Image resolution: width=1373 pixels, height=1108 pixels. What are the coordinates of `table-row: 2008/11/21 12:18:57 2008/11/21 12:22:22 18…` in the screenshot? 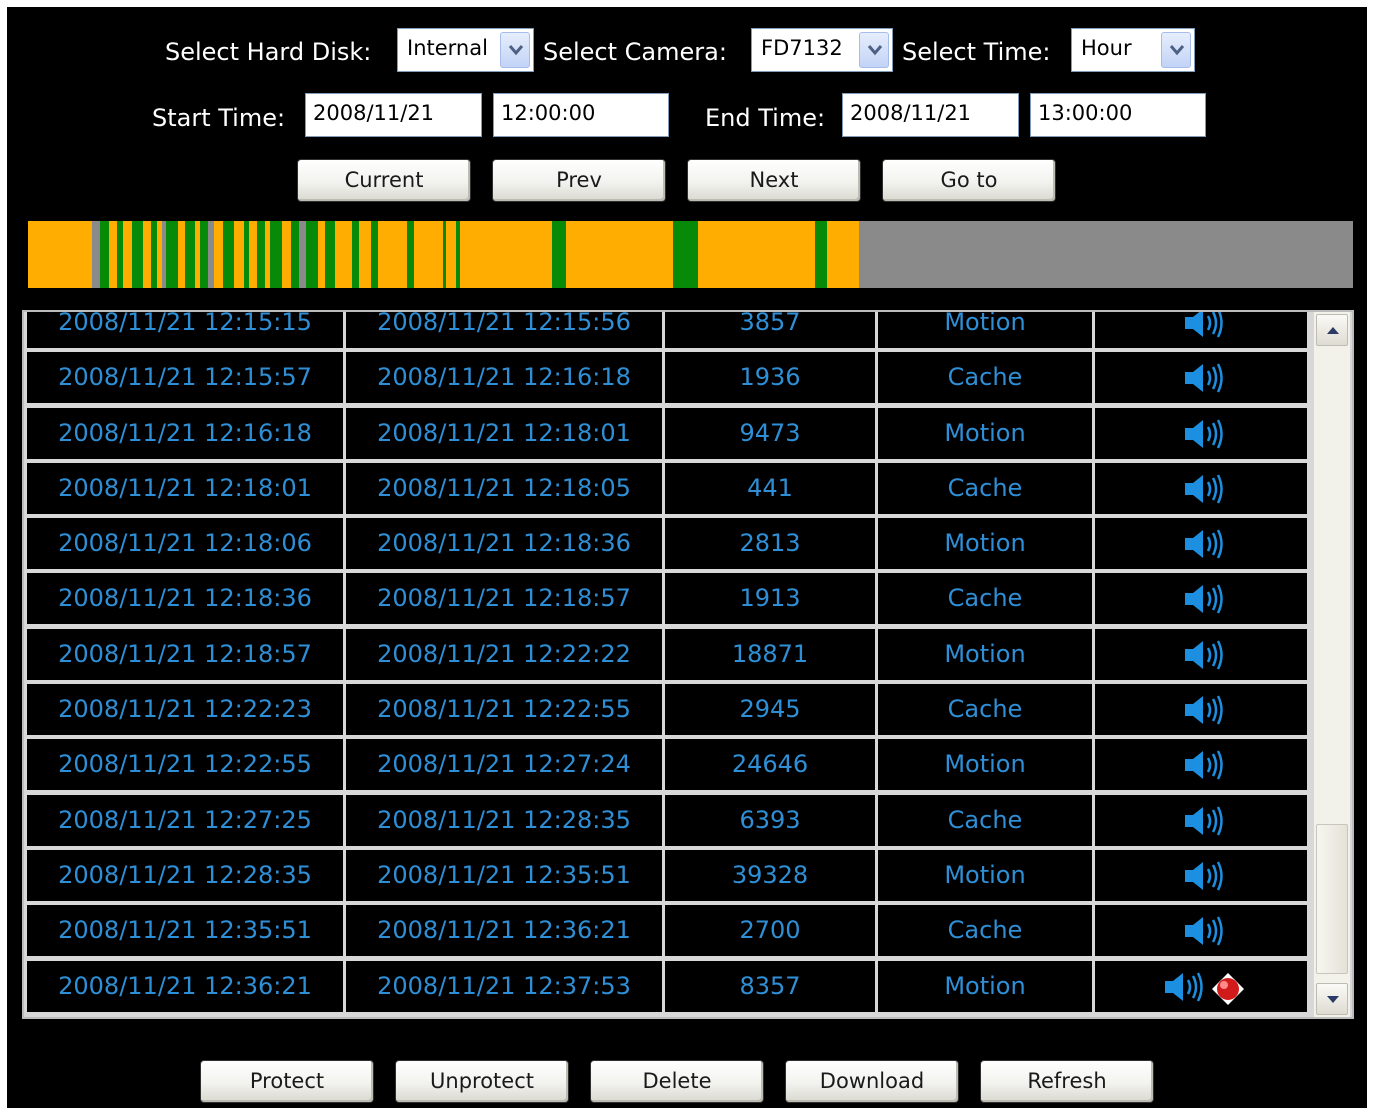 It's located at (667, 654).